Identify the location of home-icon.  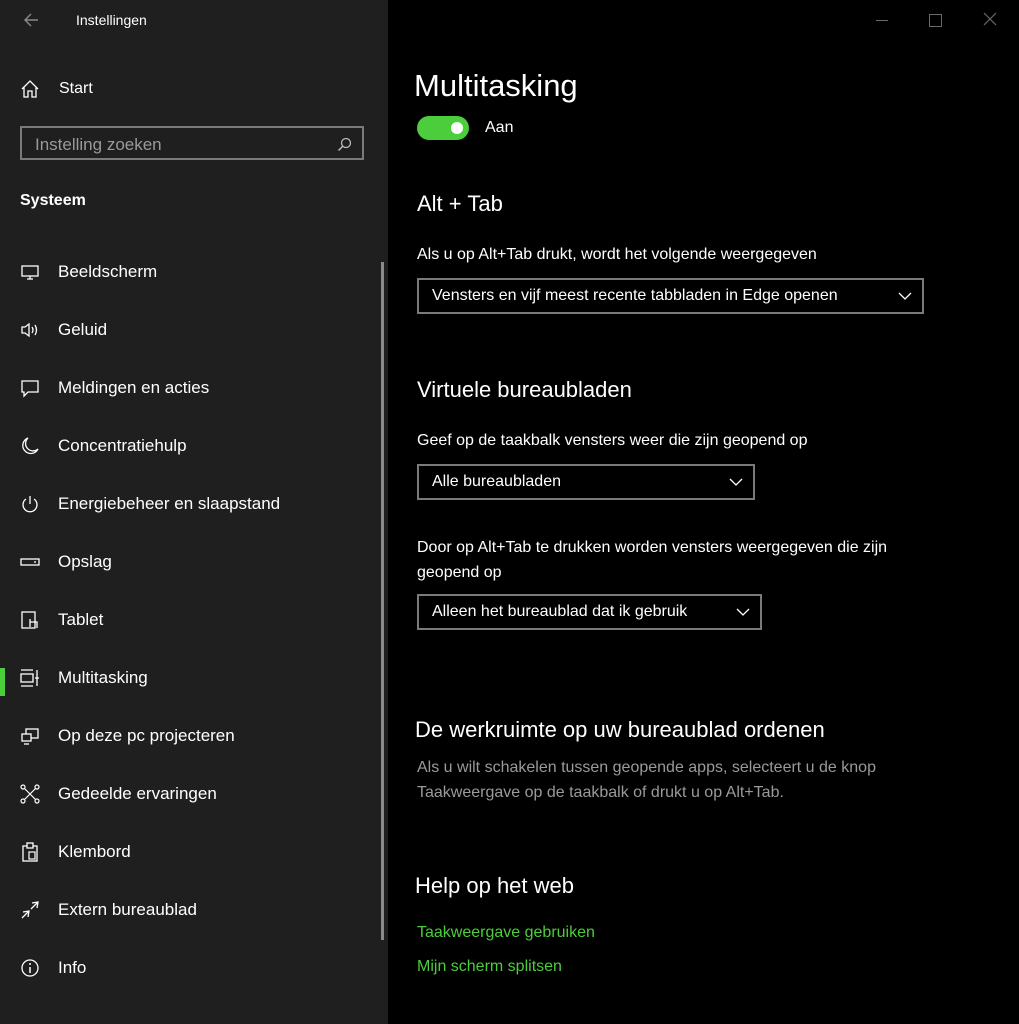
(30, 89).